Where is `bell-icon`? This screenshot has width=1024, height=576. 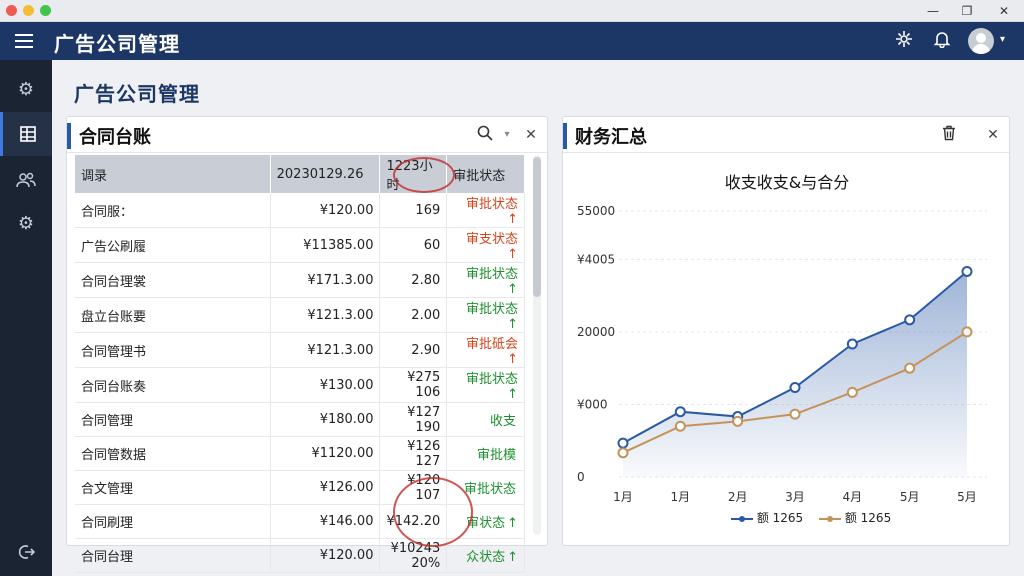
bell-icon is located at coordinates (942, 41).